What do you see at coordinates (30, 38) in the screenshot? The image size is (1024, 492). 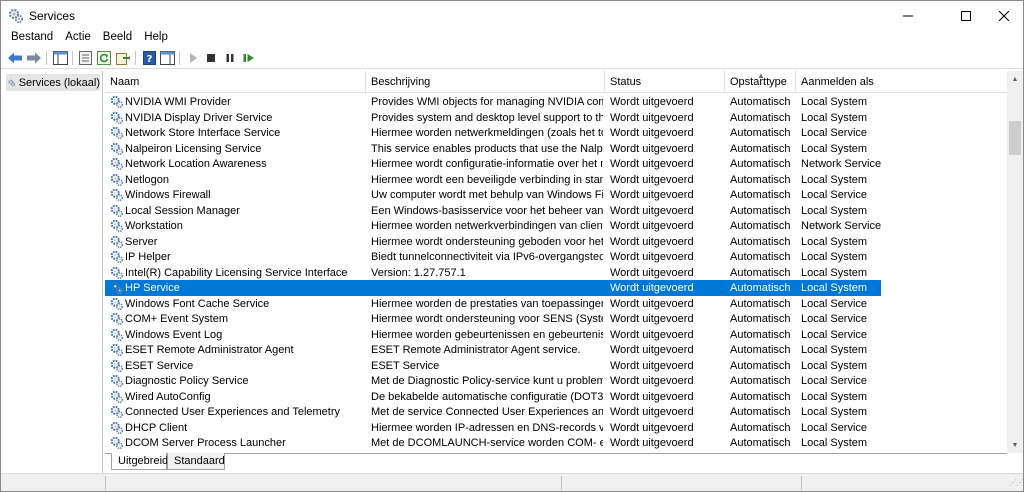 I see `menu-bestand: Bestand` at bounding box center [30, 38].